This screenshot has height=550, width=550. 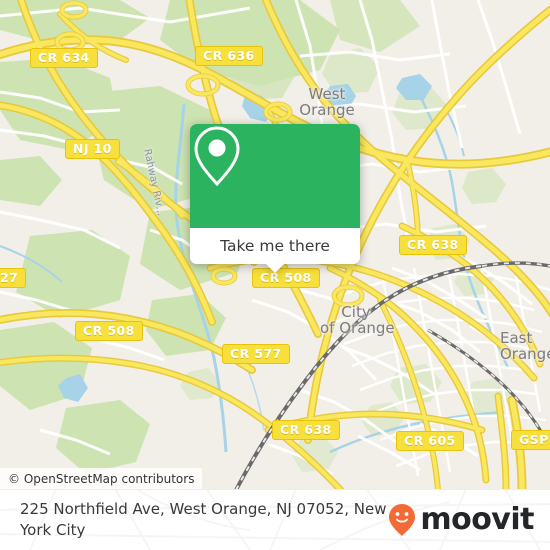 I want to click on moovit-smiley-pin-icon, so click(x=402, y=520).